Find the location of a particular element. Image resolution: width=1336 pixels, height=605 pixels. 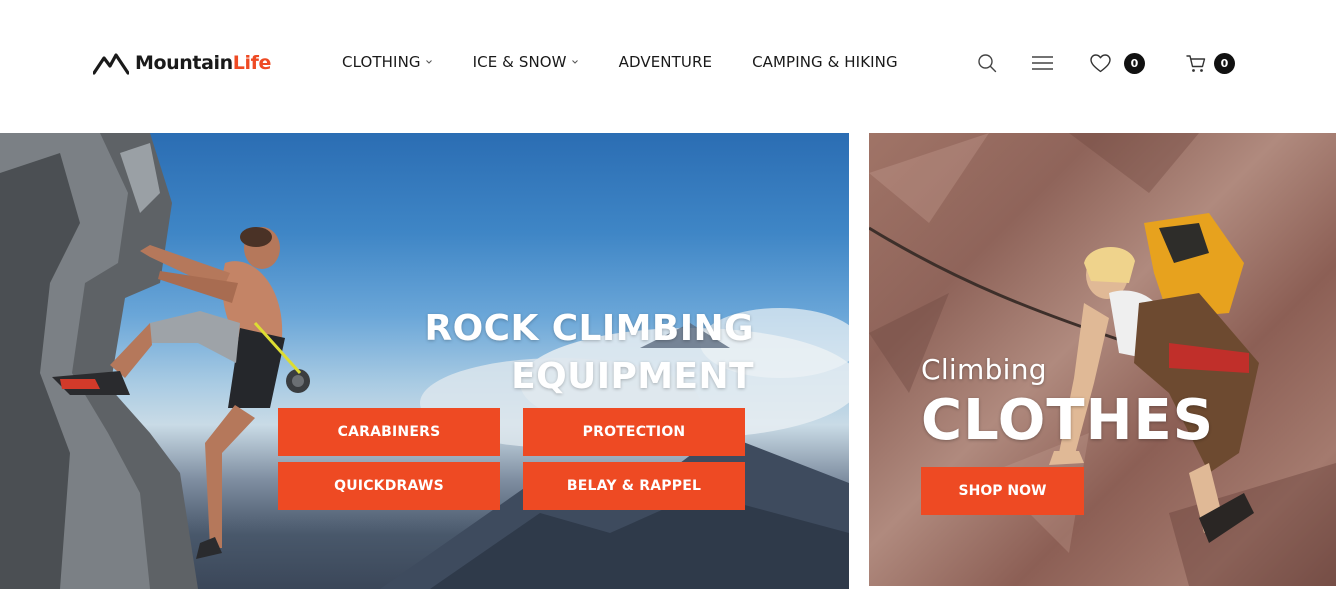

logo-word-mountain: Mountain is located at coordinates (184, 63).